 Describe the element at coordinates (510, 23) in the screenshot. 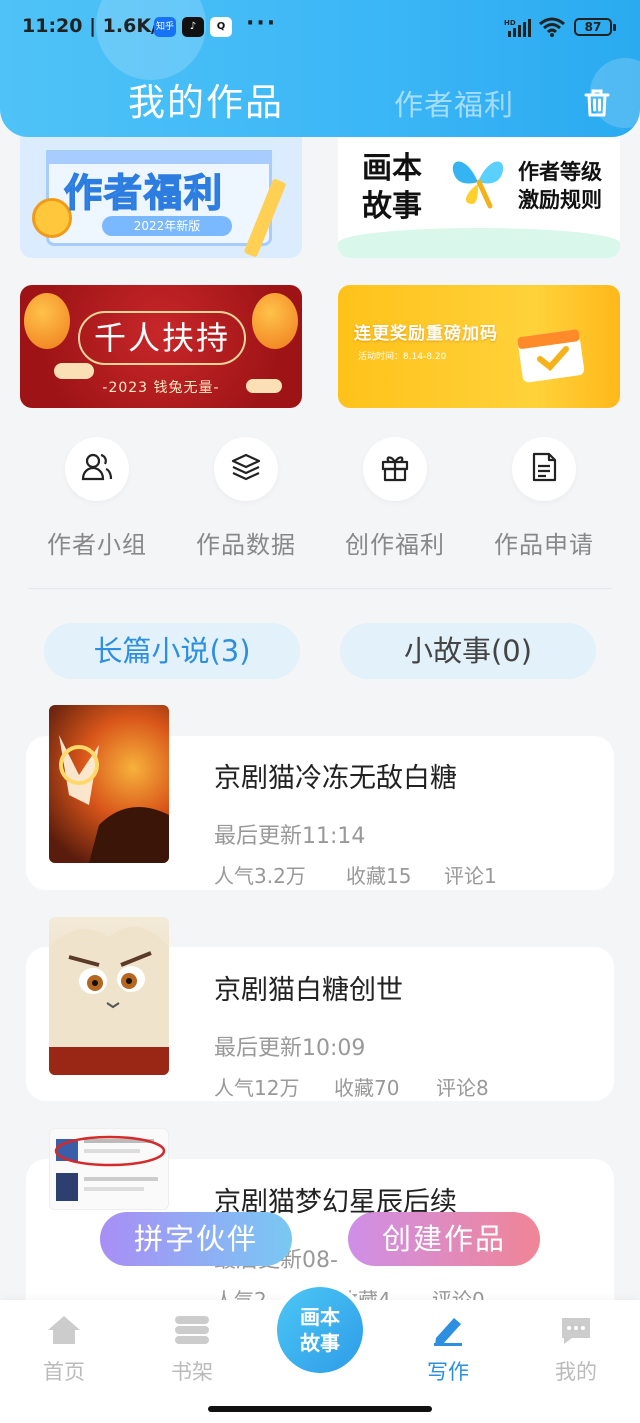

I see `network-label: HD` at that location.